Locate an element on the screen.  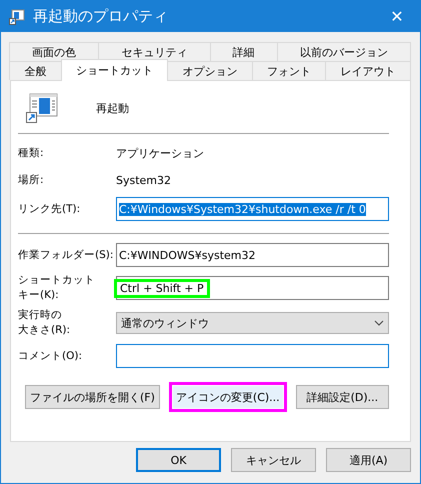
dialog-button: キャンセル is located at coordinates (273, 460).